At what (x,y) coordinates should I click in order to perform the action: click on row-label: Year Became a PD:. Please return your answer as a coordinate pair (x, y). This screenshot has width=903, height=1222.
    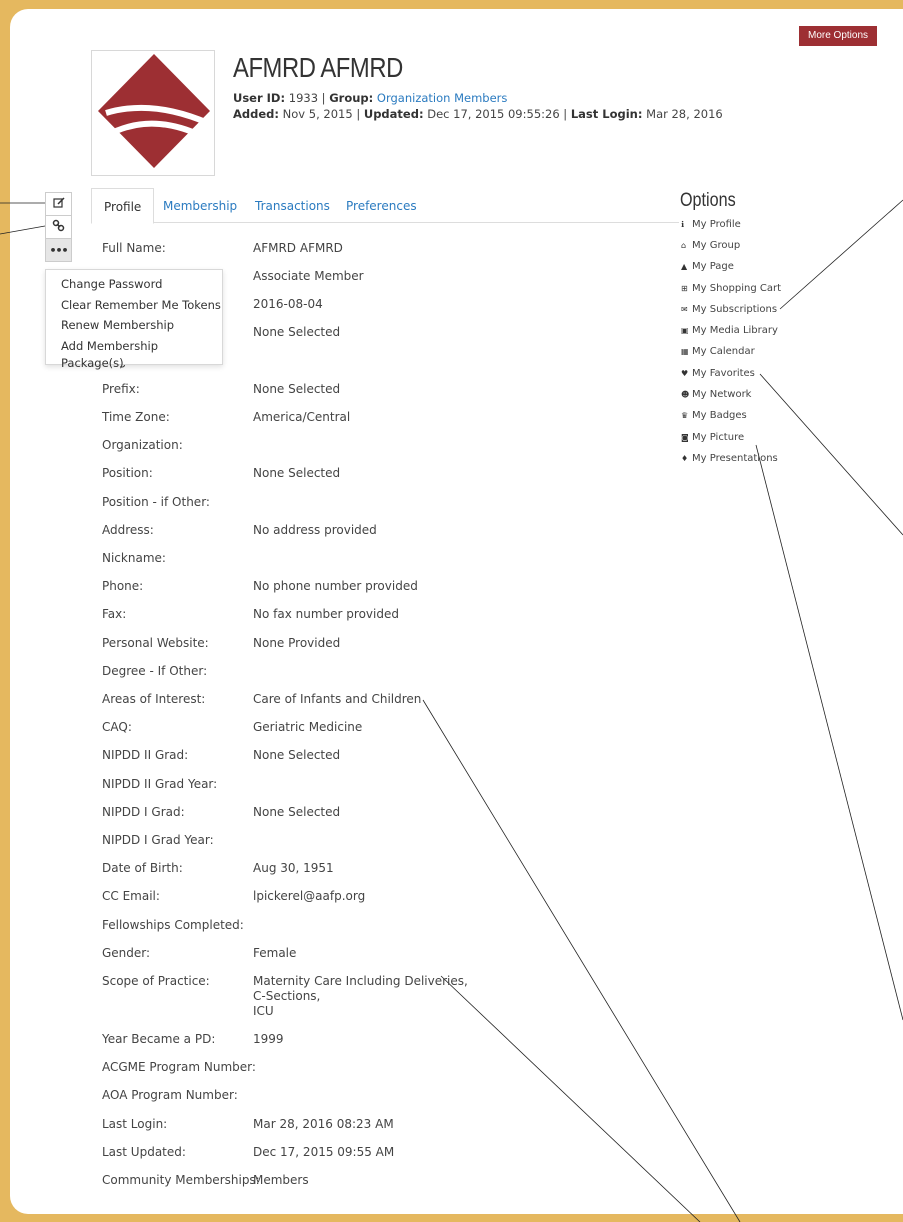
    Looking at the image, I should click on (159, 1039).